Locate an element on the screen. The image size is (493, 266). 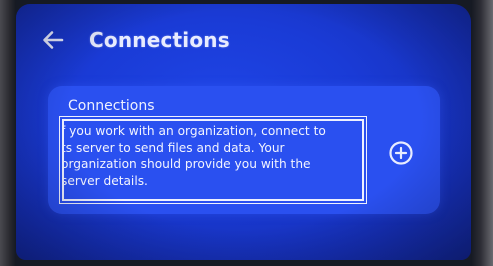
page-title: Connections is located at coordinates (159, 40).